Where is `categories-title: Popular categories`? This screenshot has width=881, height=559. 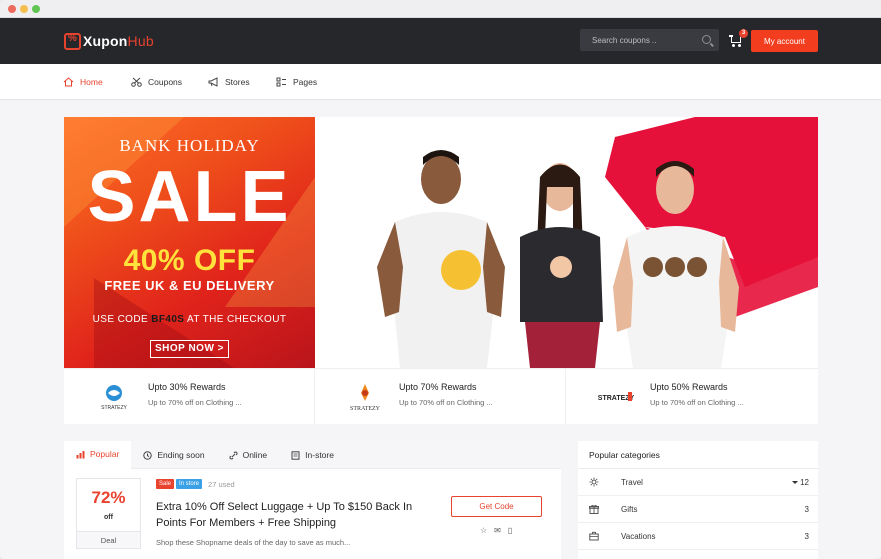 categories-title: Popular categories is located at coordinates (698, 455).